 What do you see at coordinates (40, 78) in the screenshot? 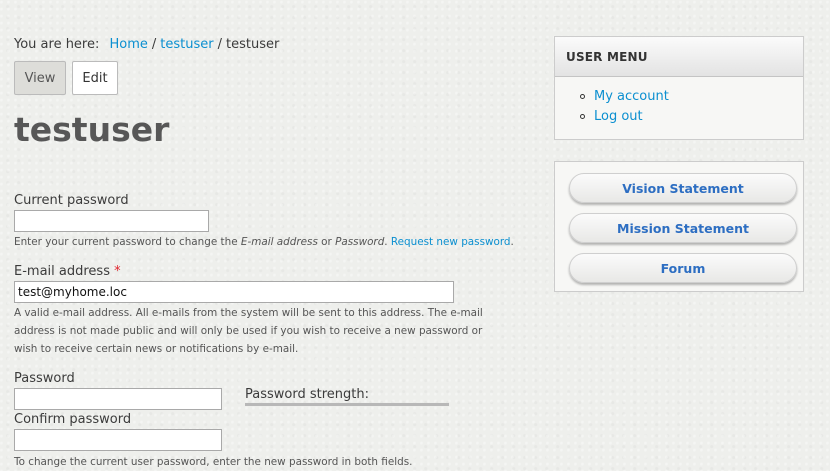
I see `tab-view: View` at bounding box center [40, 78].